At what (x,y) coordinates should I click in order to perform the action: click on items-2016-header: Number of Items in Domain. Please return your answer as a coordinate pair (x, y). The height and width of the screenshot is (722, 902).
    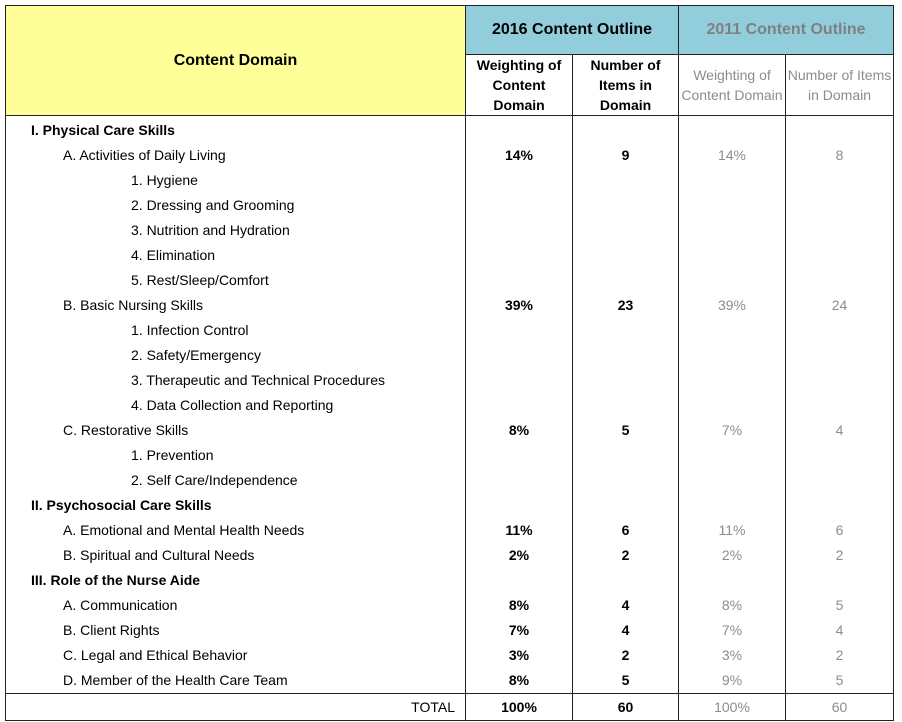
    Looking at the image, I should click on (625, 85).